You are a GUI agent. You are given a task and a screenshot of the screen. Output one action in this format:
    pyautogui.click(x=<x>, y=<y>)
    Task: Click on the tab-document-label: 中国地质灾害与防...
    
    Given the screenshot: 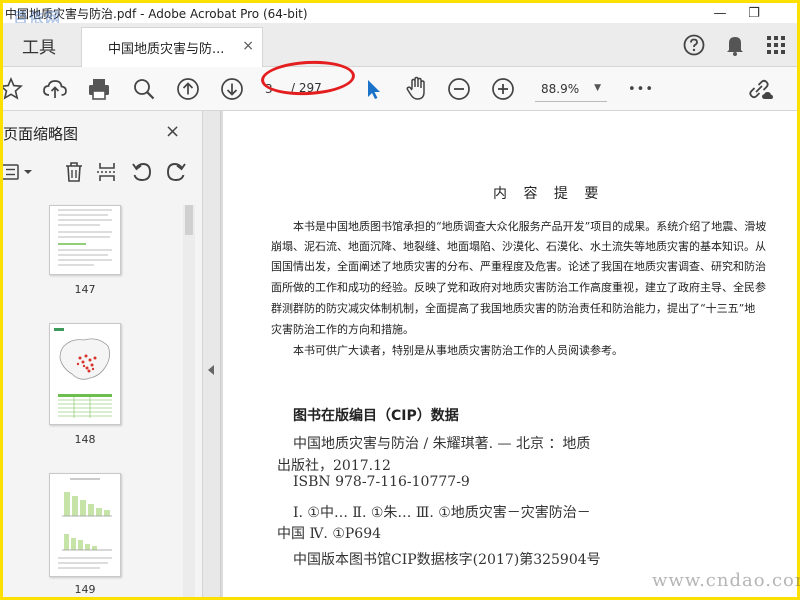 What is the action you would take?
    pyautogui.click(x=166, y=49)
    